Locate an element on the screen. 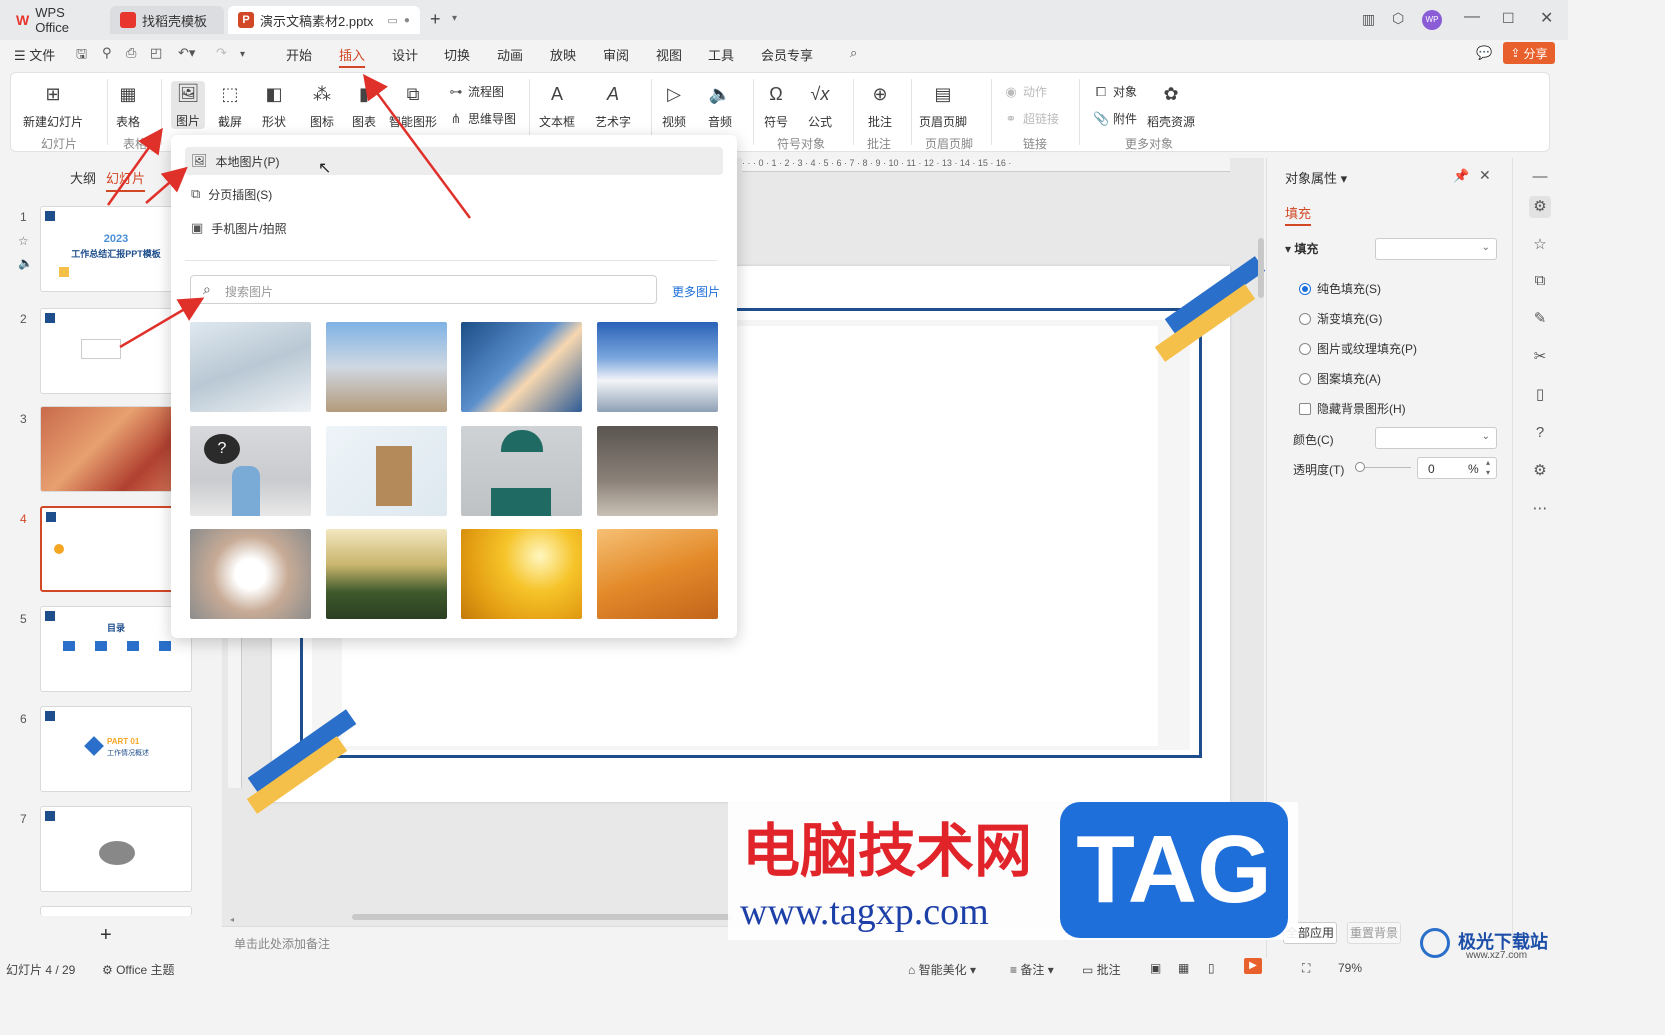 Image resolution: width=1665 pixels, height=1035 pixels. fill-tab: 填充 is located at coordinates (1298, 214).